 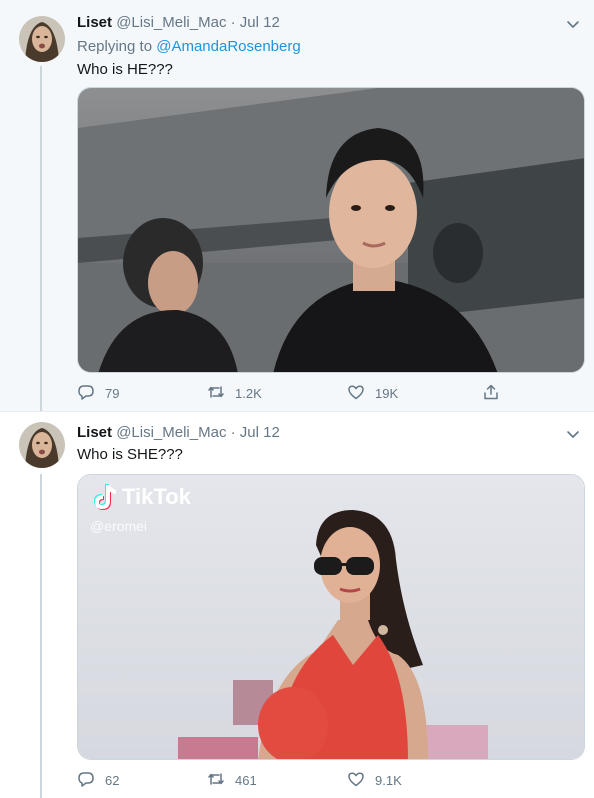 I want to click on share-button, so click(x=491, y=393).